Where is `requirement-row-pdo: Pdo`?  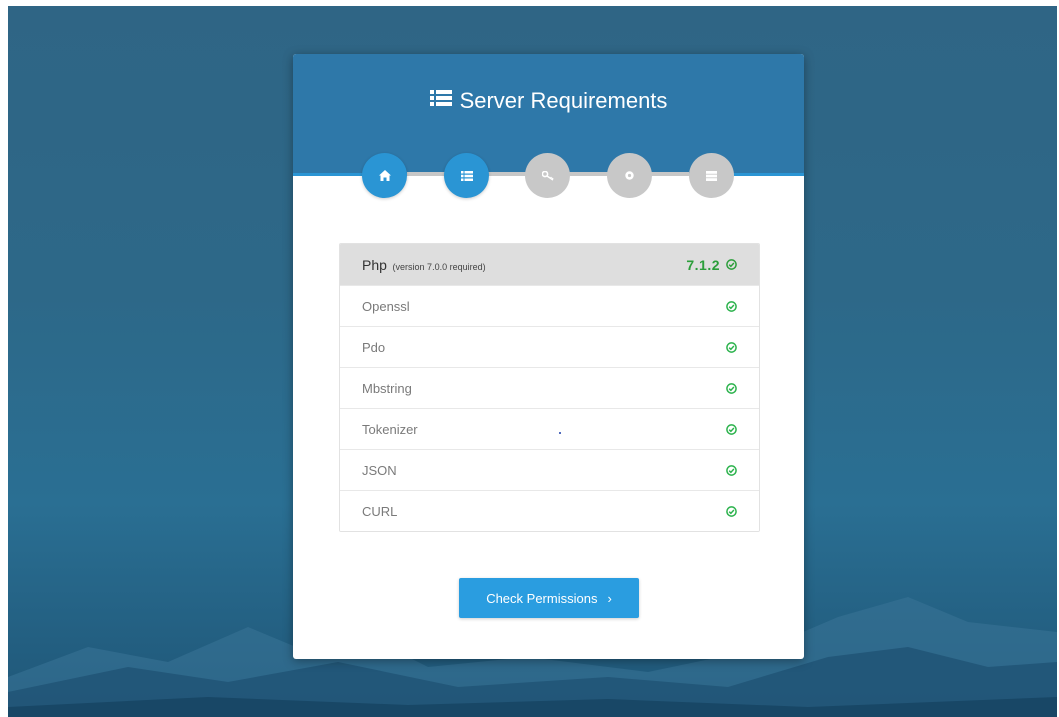 requirement-row-pdo: Pdo is located at coordinates (549, 346).